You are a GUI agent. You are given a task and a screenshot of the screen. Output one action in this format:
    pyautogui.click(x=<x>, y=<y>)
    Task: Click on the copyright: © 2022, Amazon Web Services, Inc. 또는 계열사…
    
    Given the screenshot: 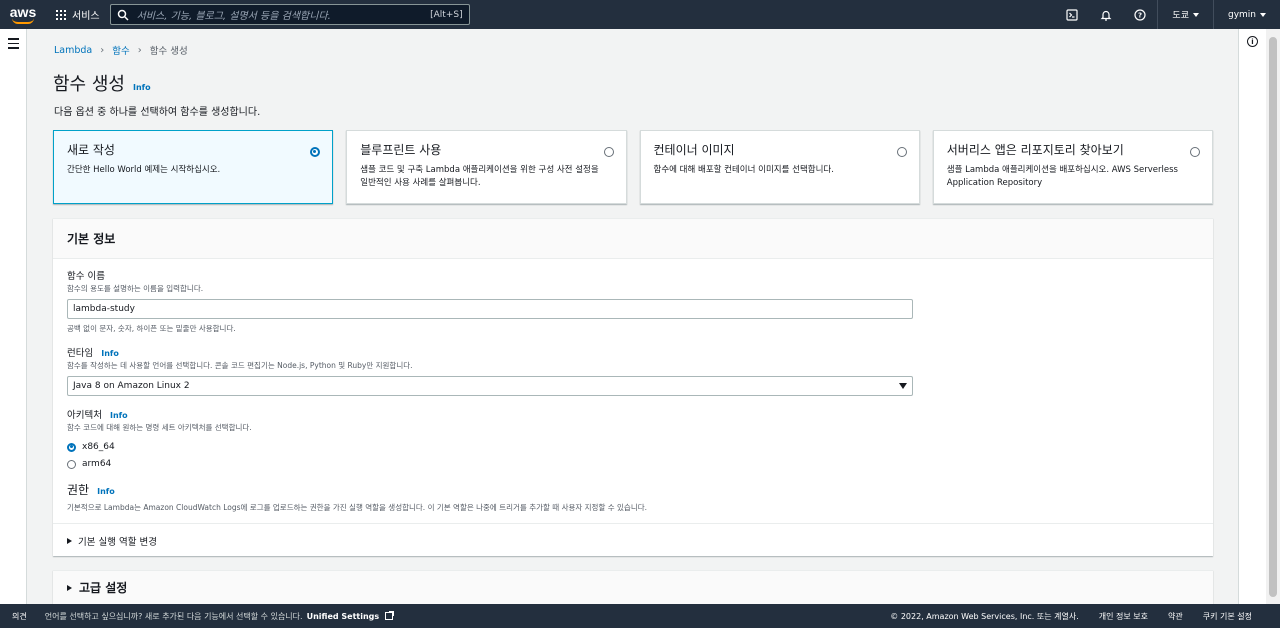 What is the action you would take?
    pyautogui.click(x=984, y=616)
    